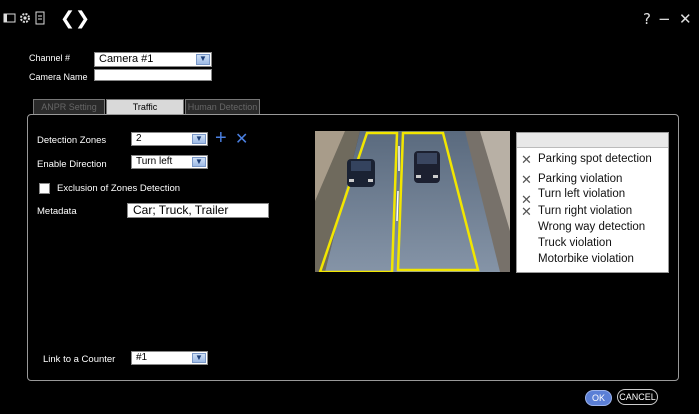  What do you see at coordinates (585, 211) in the screenshot?
I see `violation-label: Turn right violation` at bounding box center [585, 211].